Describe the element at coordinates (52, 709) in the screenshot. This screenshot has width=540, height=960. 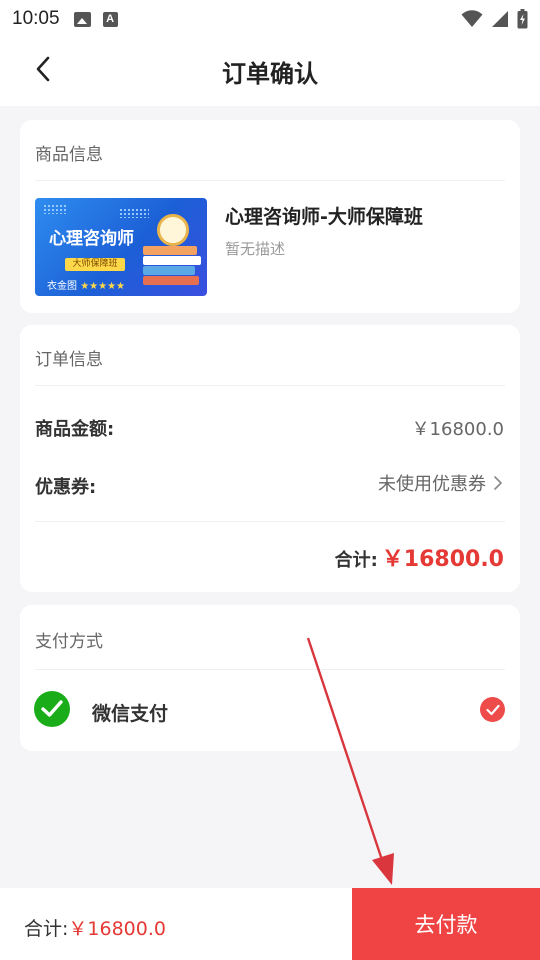
I see `wechat-pay-icon` at that location.